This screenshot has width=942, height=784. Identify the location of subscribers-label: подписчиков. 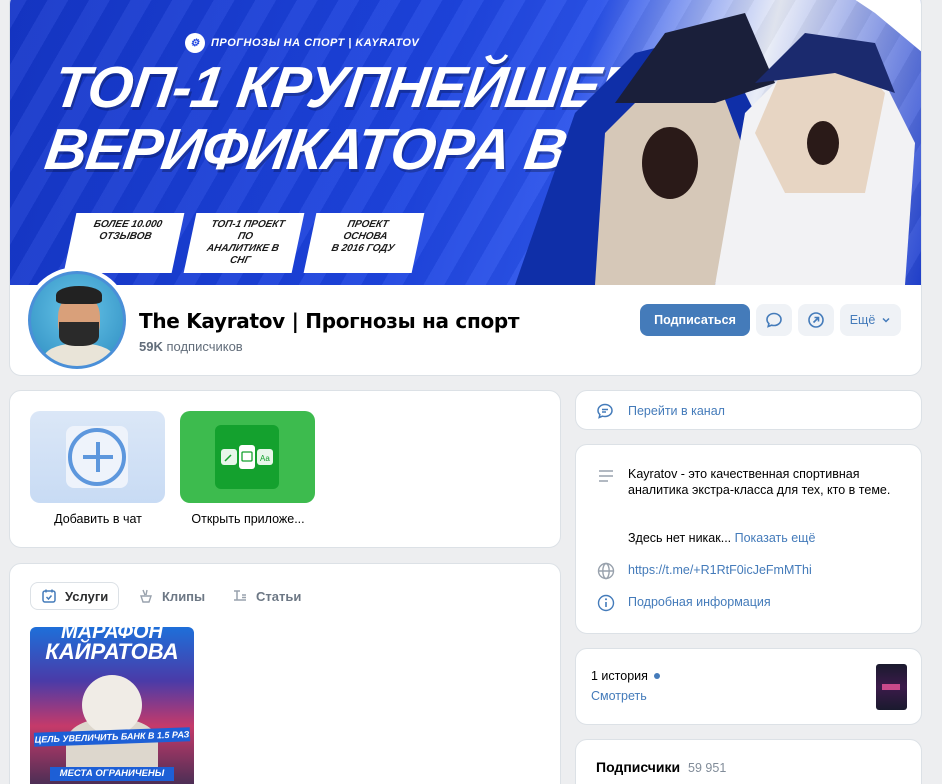
(204, 346).